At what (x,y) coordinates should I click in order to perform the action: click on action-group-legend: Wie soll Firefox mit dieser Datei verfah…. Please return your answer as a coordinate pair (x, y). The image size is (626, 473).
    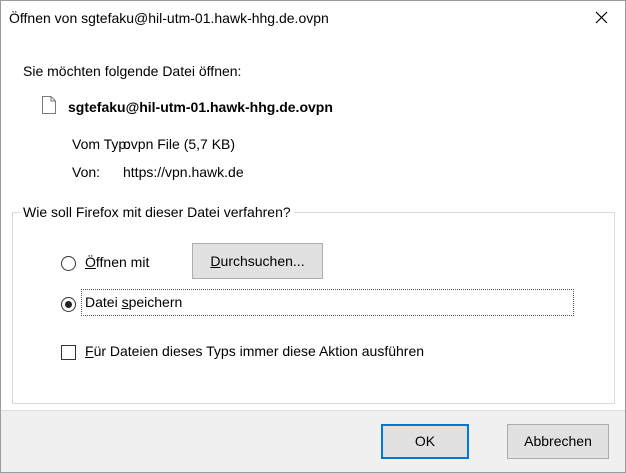
    Looking at the image, I should click on (157, 212).